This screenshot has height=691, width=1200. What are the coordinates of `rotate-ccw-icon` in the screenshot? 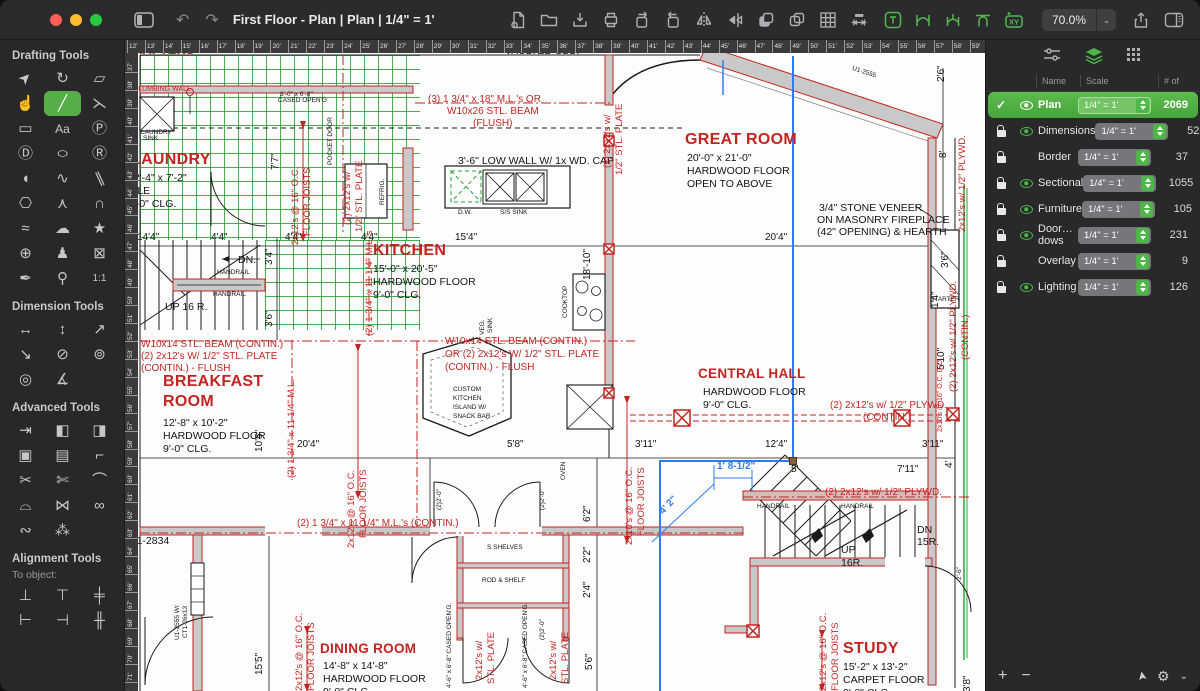 It's located at (673, 20).